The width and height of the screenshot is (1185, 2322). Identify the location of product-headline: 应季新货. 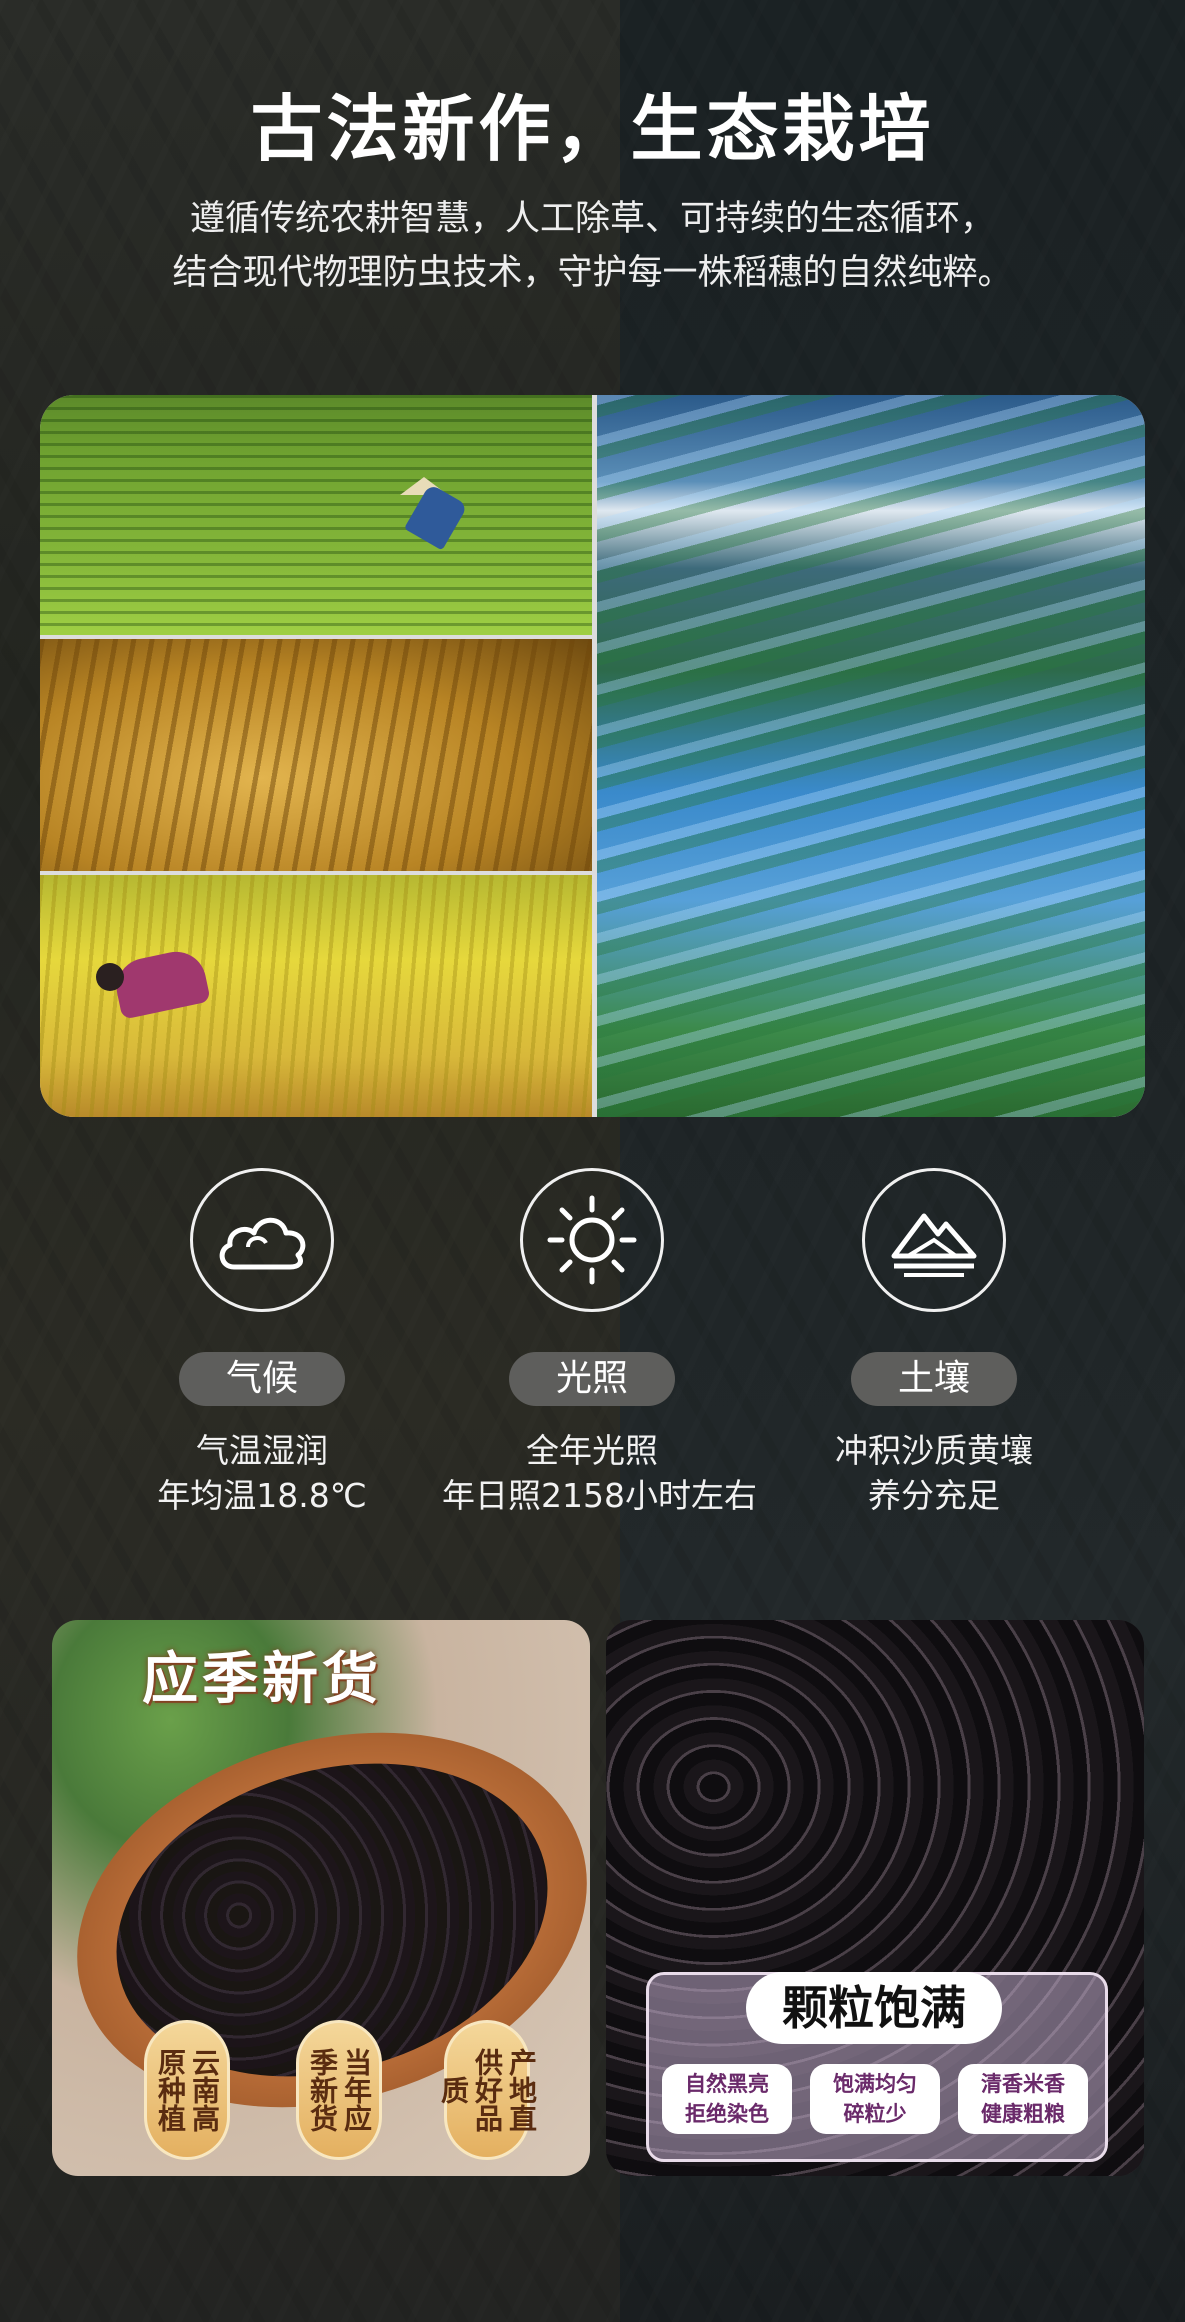
(262, 1679).